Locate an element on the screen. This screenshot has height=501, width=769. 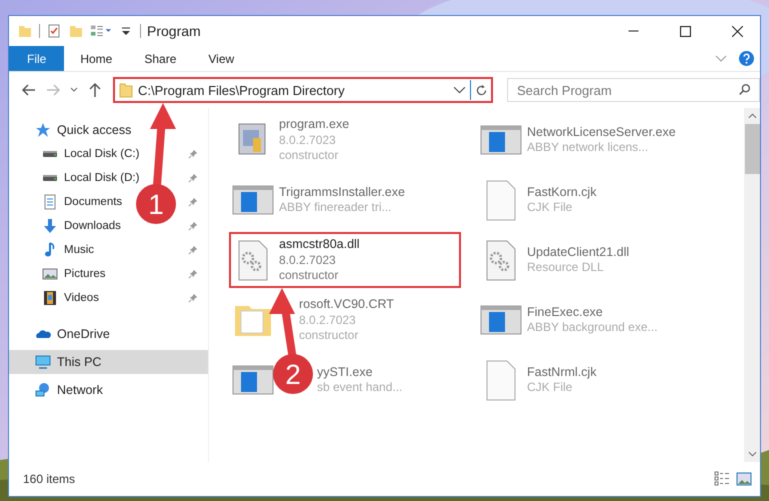
file-name: rosoft.VC90.CRT is located at coordinates (346, 304).